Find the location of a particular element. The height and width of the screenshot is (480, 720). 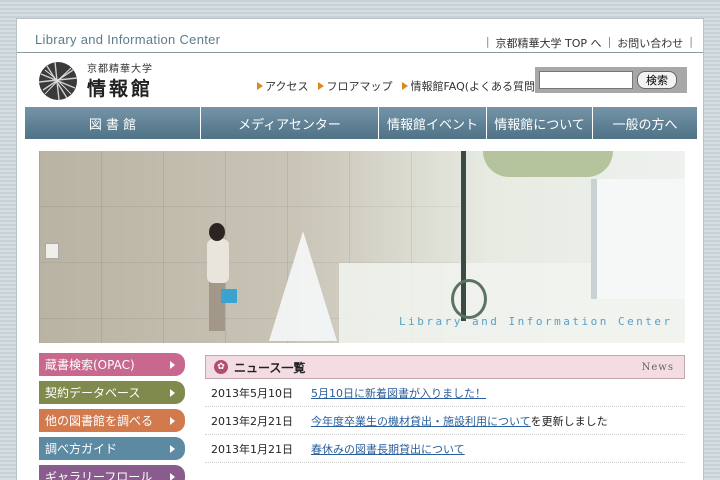

news-link: 今年度卒業生の機材貸出・施設利用について is located at coordinates (421, 421).